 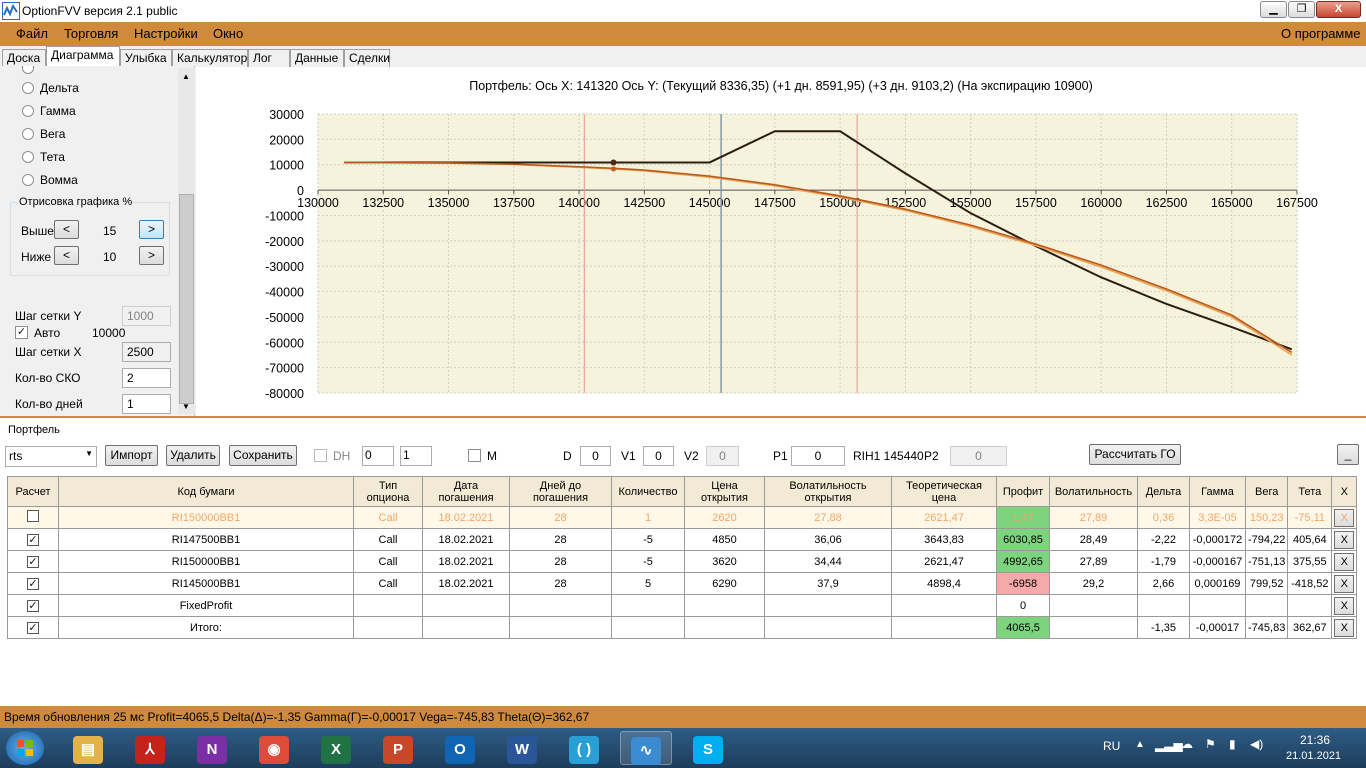 I want to click on col-delta: Дельта, so click(x=1163, y=491).